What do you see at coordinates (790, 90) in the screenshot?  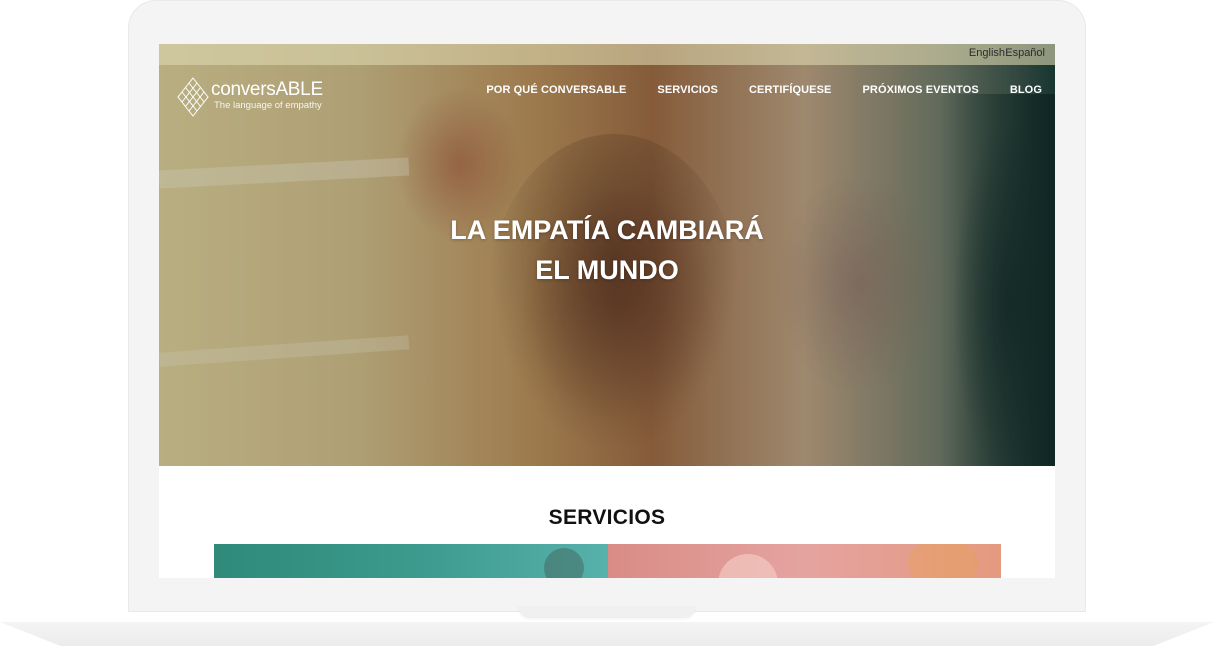 I see `nav-item-certifiquese: CERTIFÍQUESE` at bounding box center [790, 90].